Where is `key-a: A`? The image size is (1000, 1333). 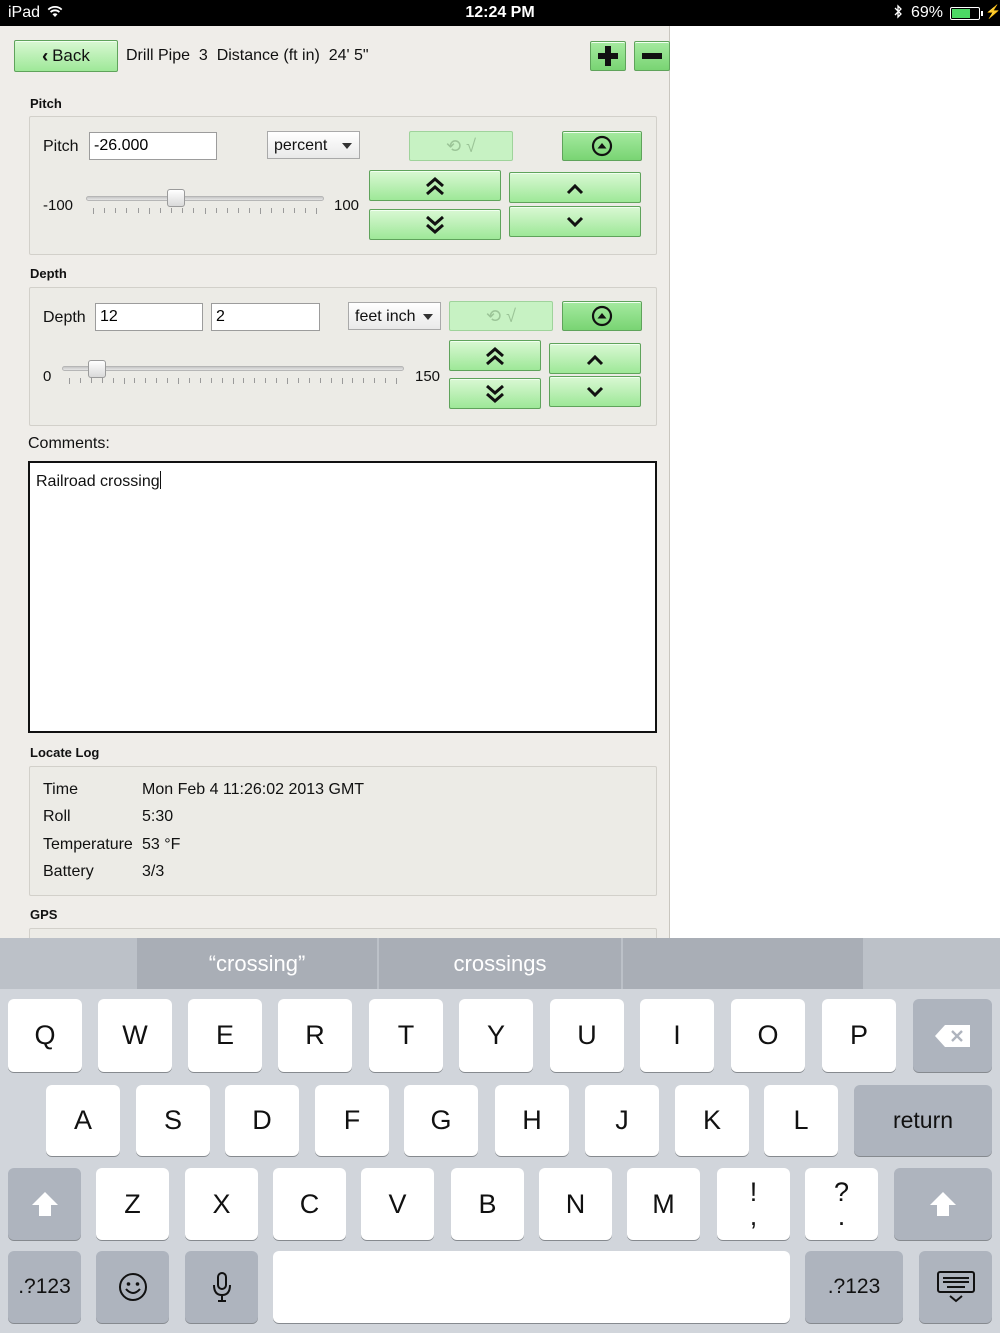 key-a: A is located at coordinates (83, 1120).